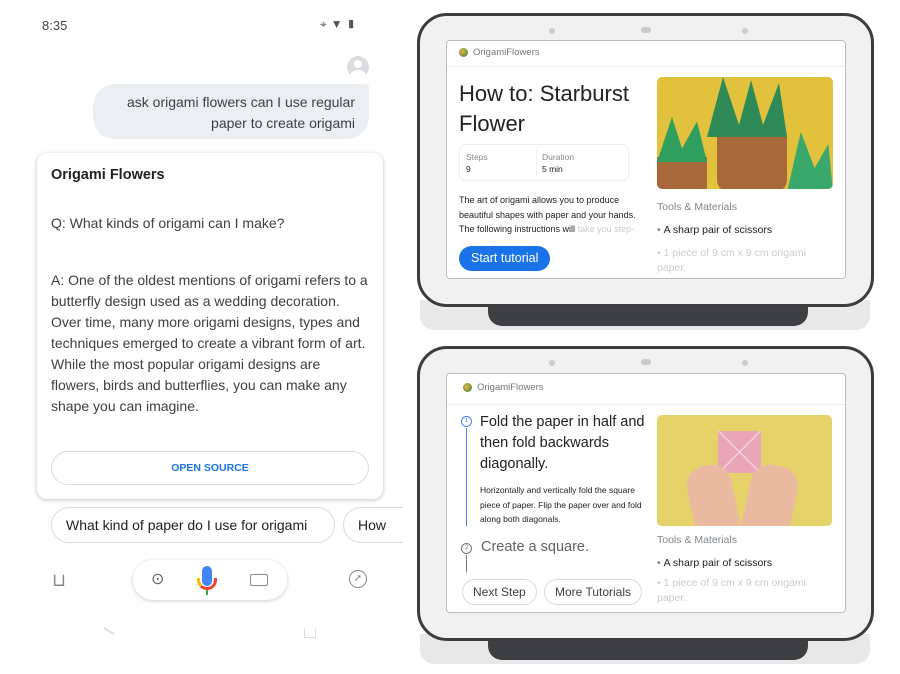 This screenshot has height=674, width=900. Describe the element at coordinates (544, 162) in the screenshot. I see `tutorial-stats: Steps 9 Duration 5 min` at that location.